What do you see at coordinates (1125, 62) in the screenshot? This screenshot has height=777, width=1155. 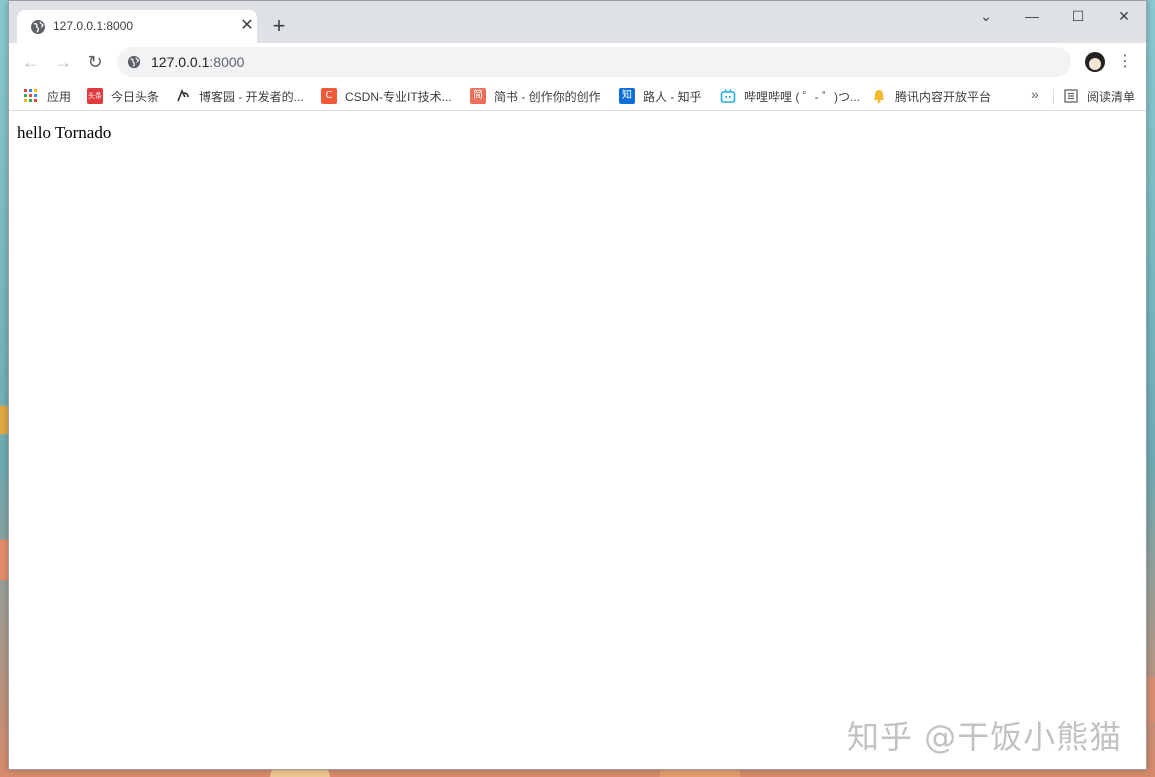 I see `menu-button: ⋮` at bounding box center [1125, 62].